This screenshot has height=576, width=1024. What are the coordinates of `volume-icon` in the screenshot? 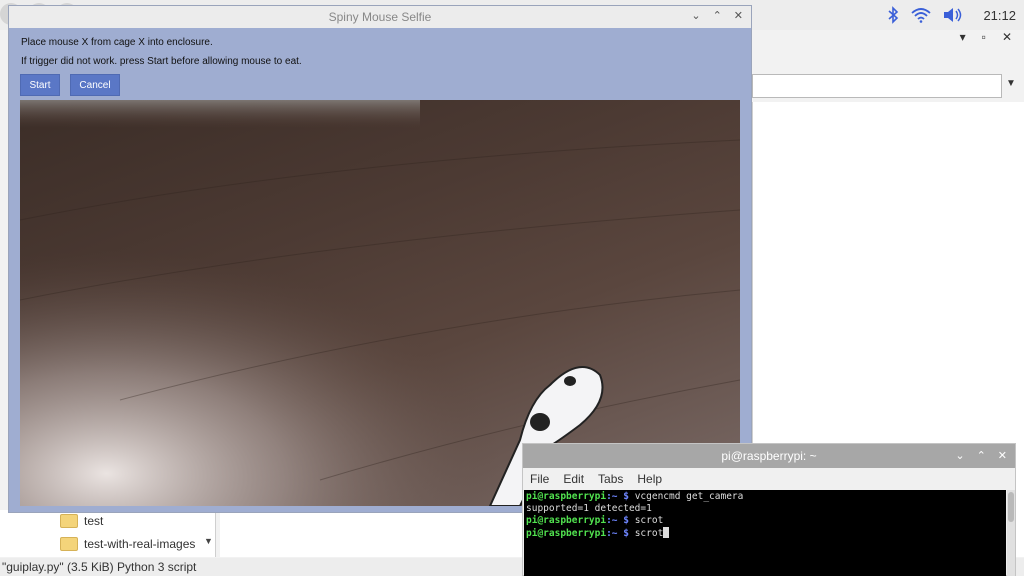 It's located at (953, 15).